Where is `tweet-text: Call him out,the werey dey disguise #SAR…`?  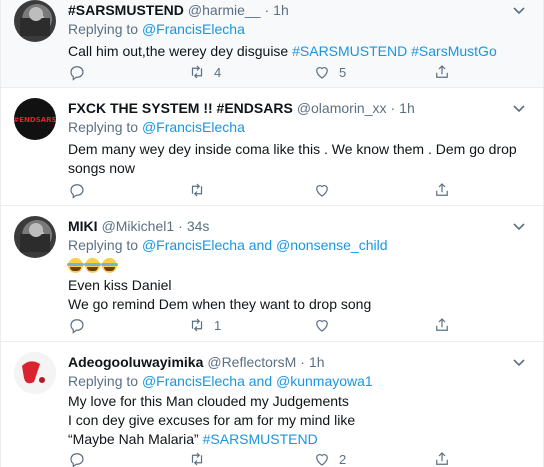
tweet-text: Call him out,the werey dey disguise #SAR… is located at coordinates (298, 51).